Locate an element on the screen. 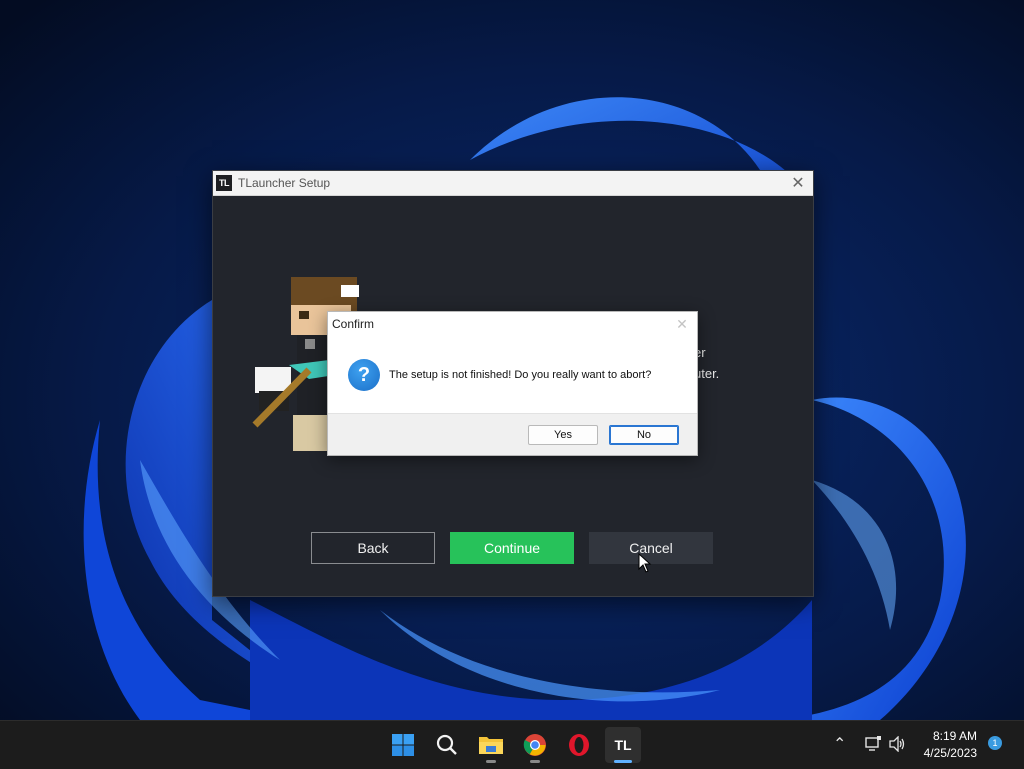  notification-badge: 1 is located at coordinates (995, 743).